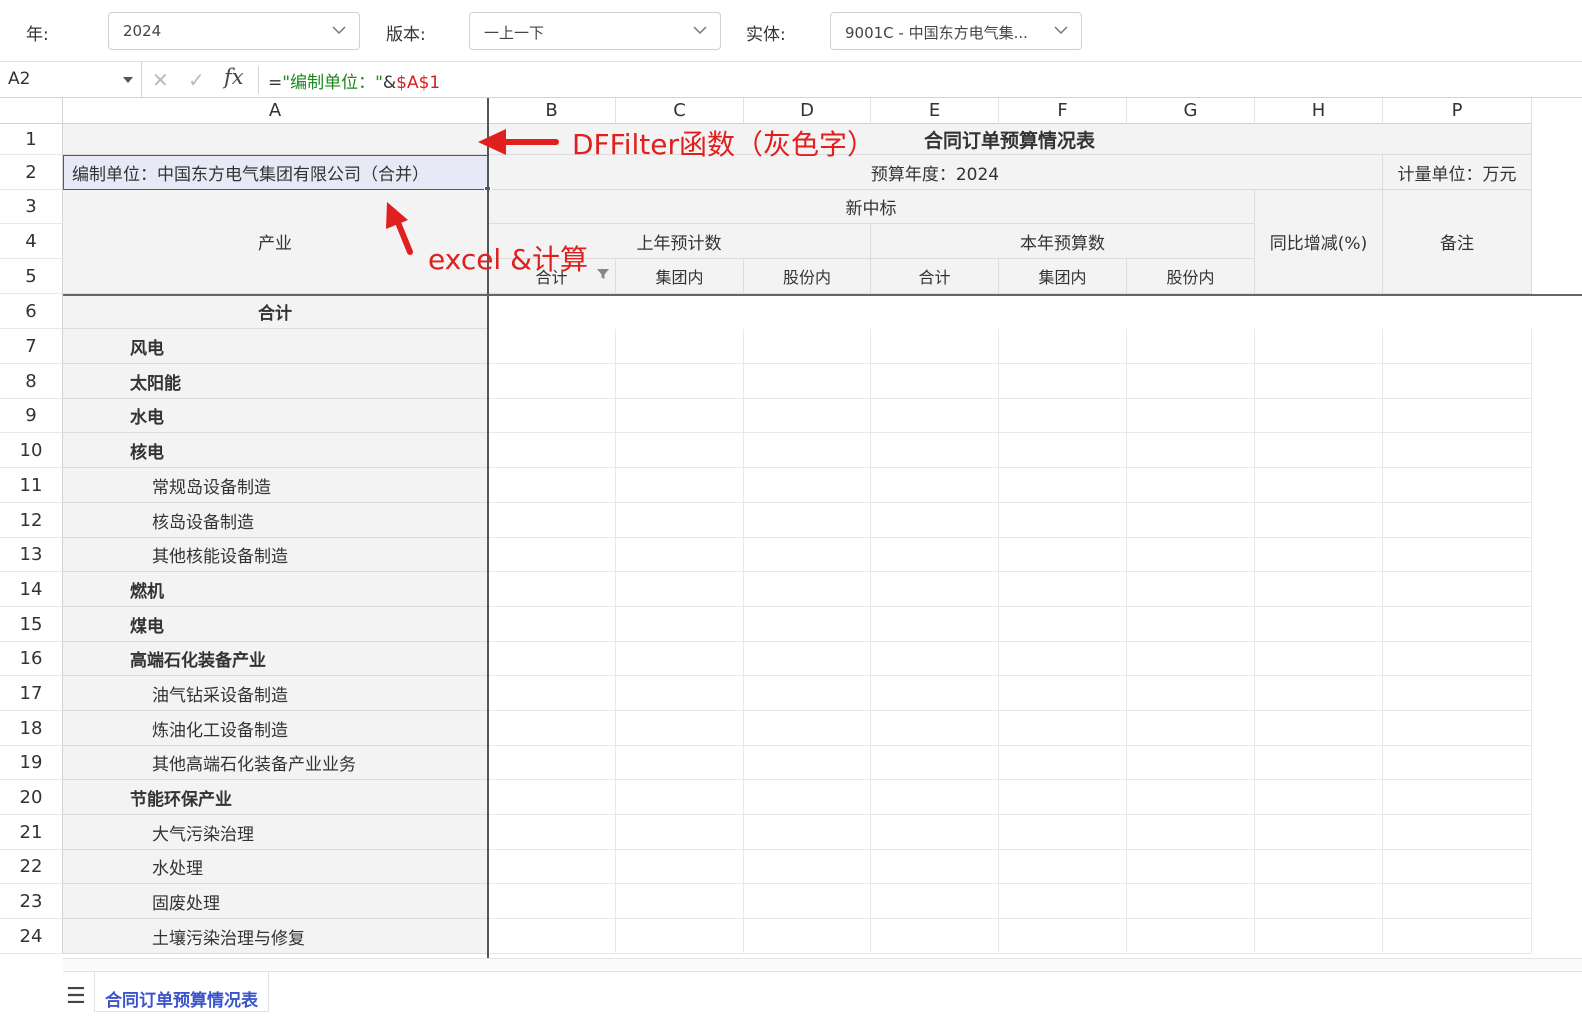  What do you see at coordinates (935, 111) in the screenshot?
I see `column-header-e: E` at bounding box center [935, 111].